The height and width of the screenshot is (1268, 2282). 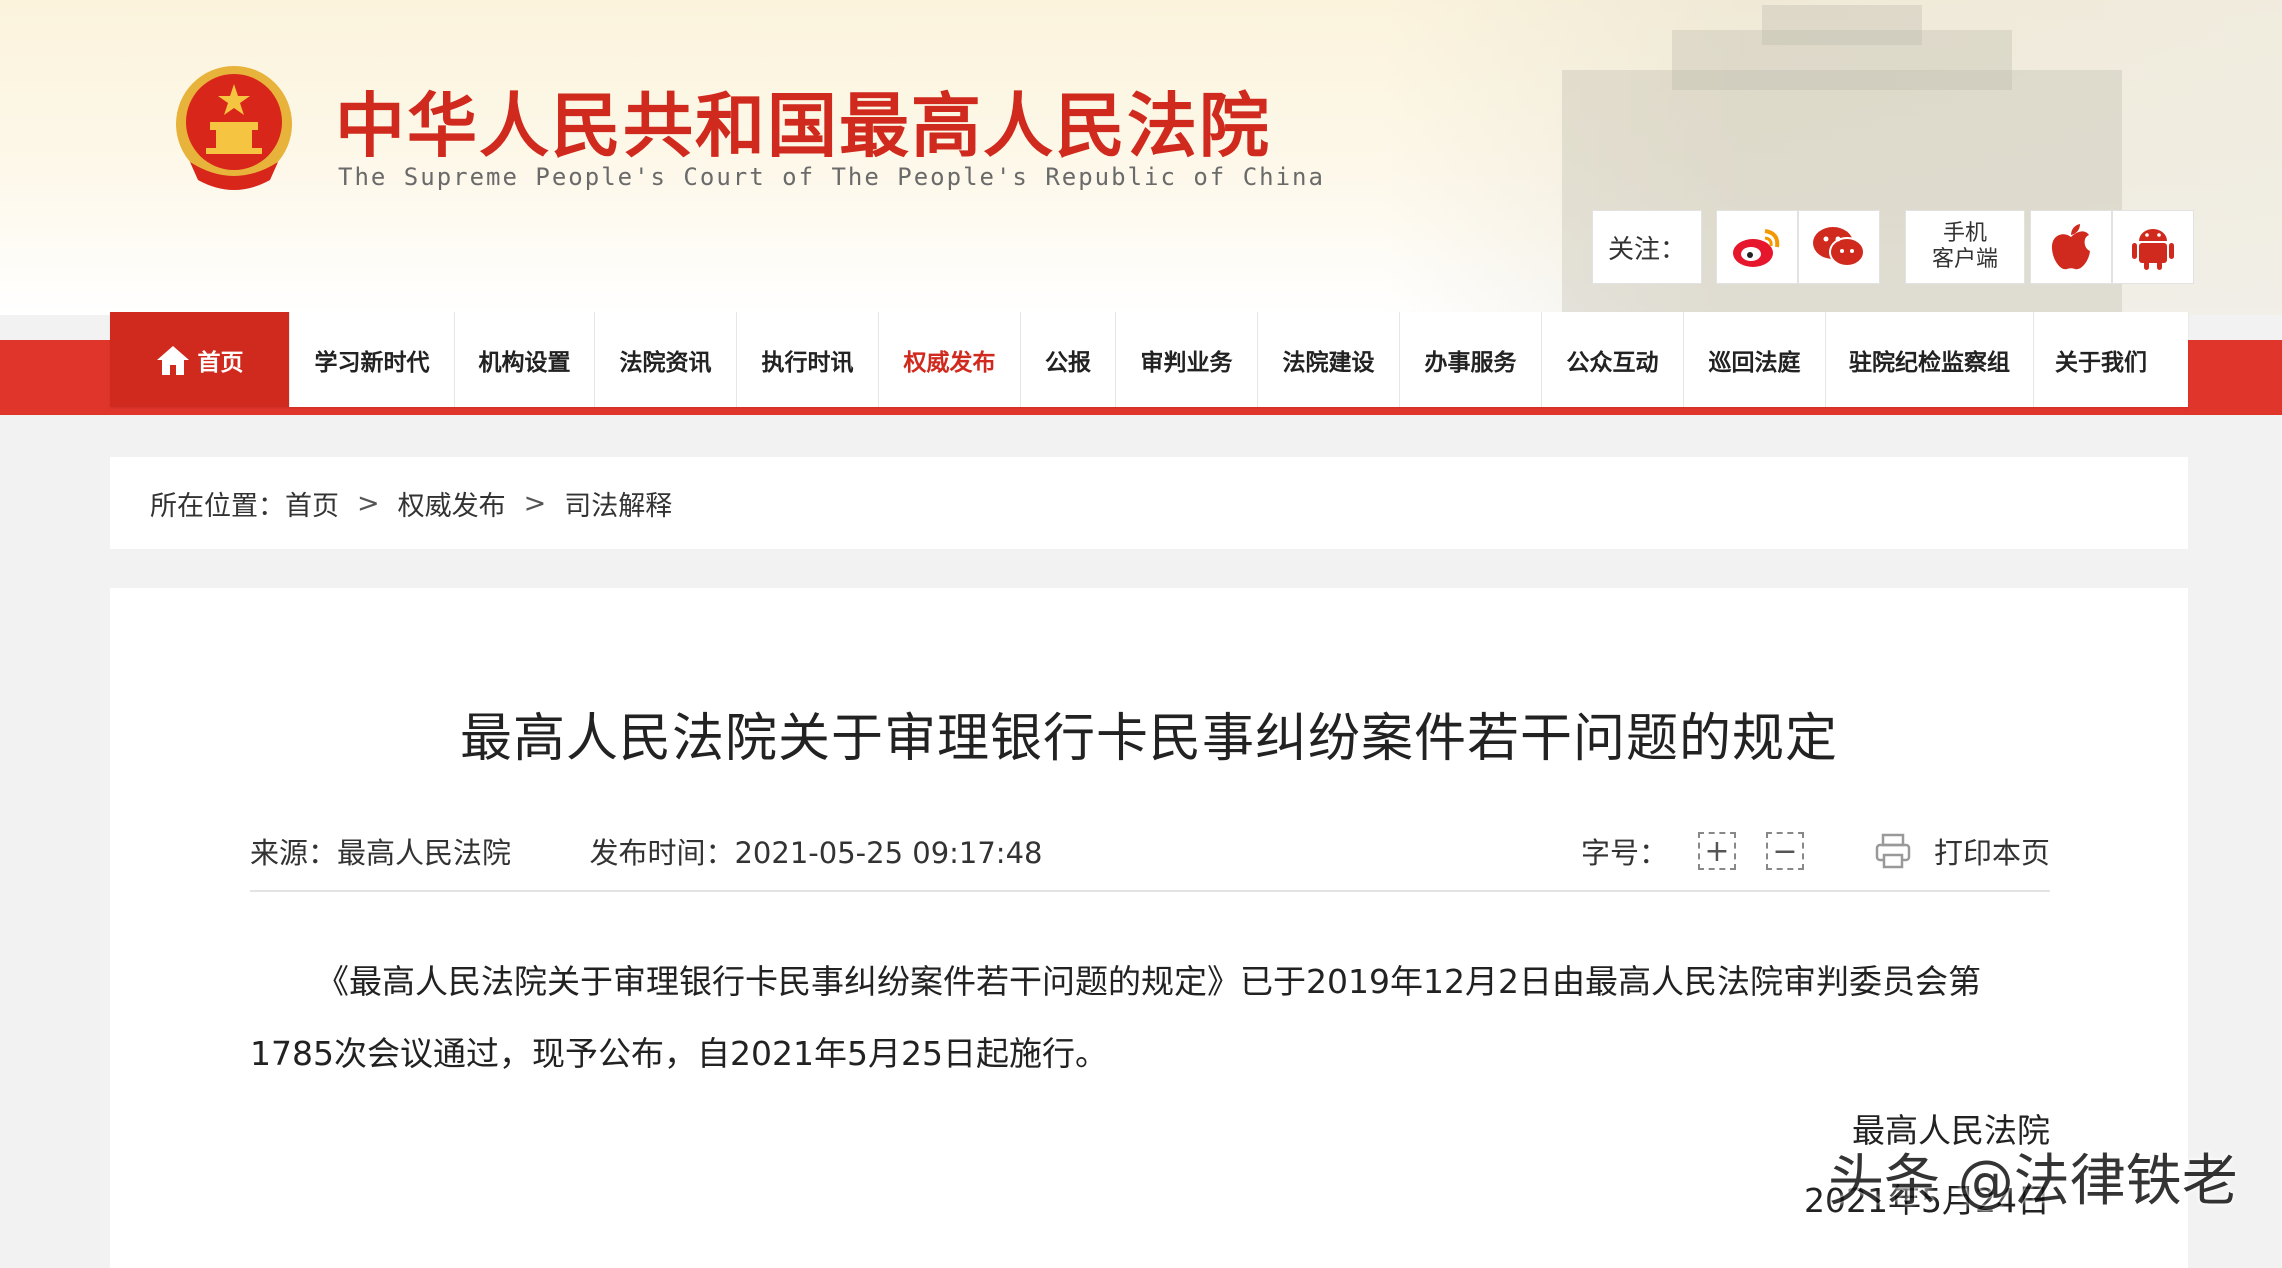 What do you see at coordinates (172, 360) in the screenshot?
I see `home-icon` at bounding box center [172, 360].